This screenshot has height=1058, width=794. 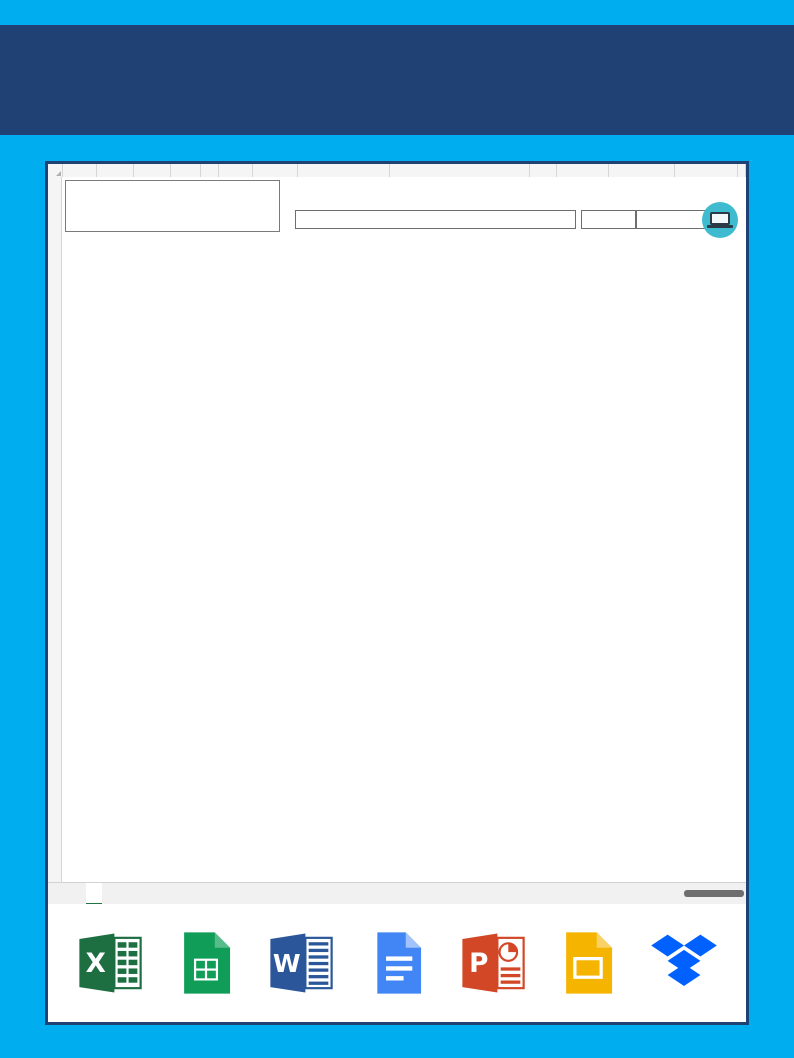 I want to click on column-header-i, so click(x=460, y=170).